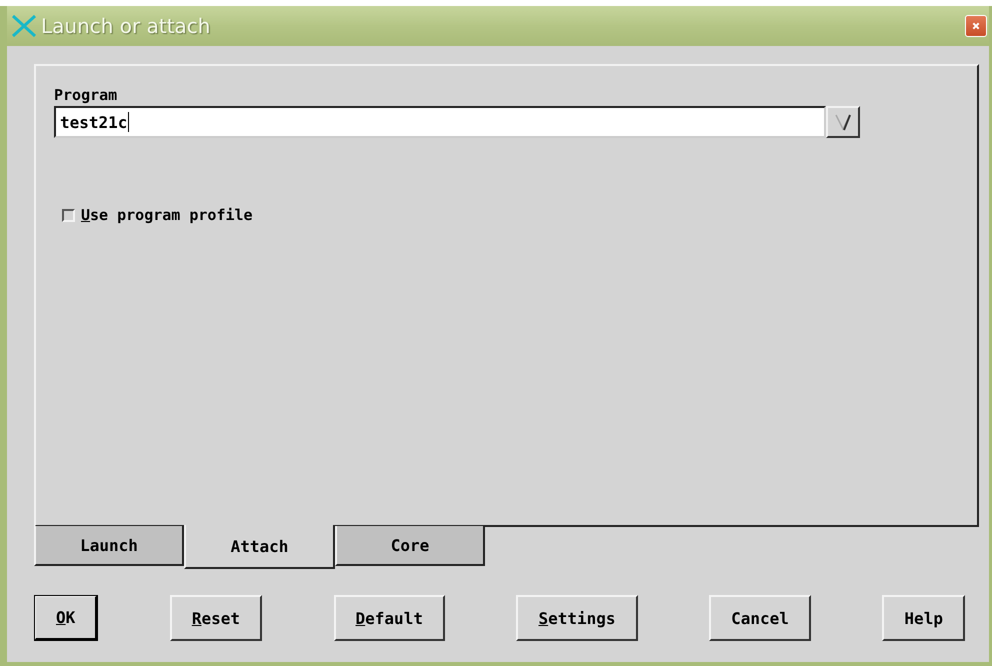 Image resolution: width=992 pixels, height=666 pixels. Describe the element at coordinates (68, 215) in the screenshot. I see `checkbox` at that location.